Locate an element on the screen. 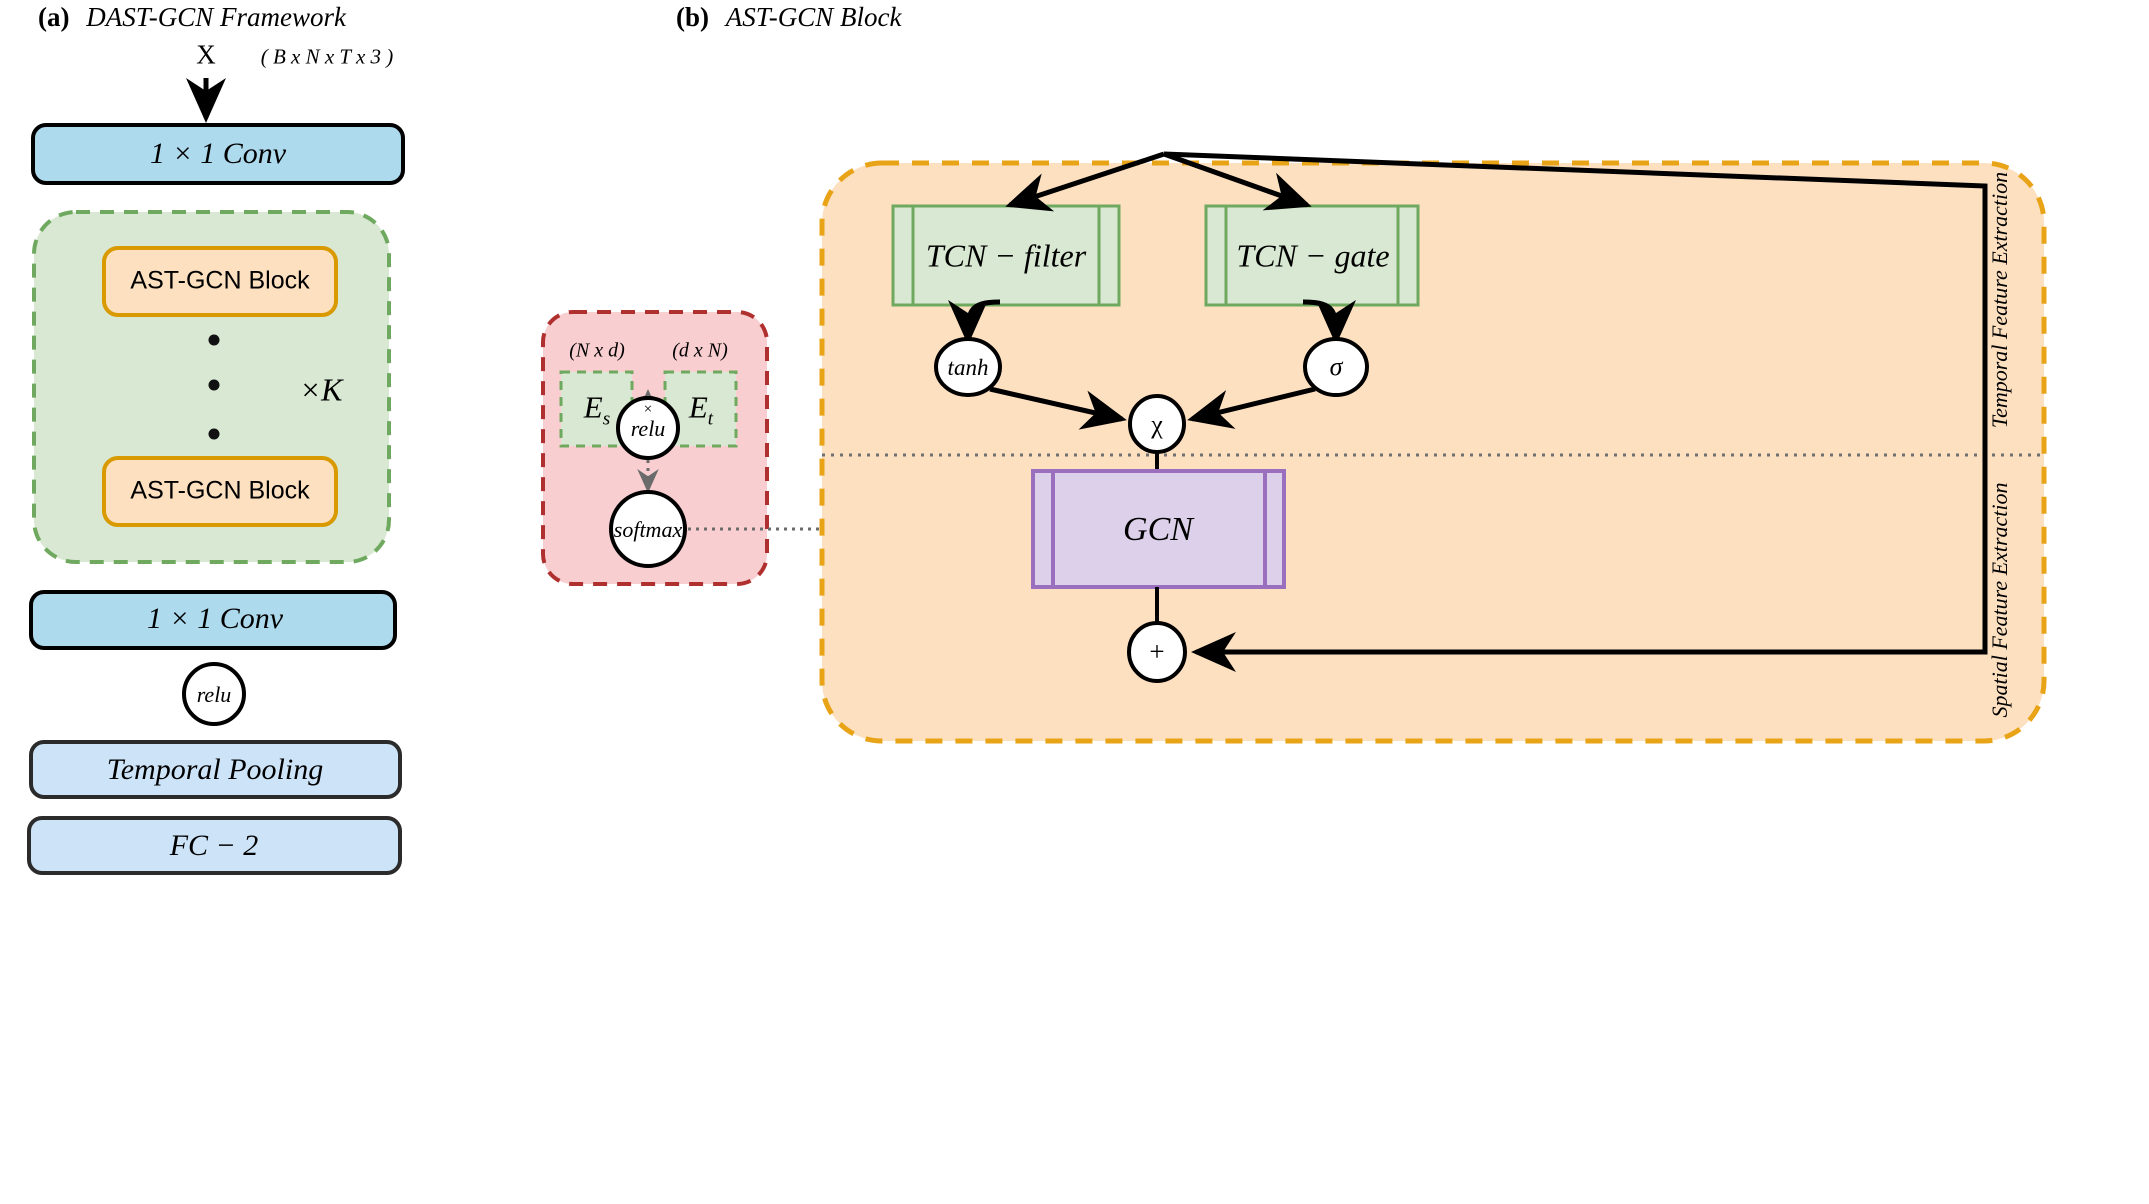  conv-top-label: 1 × 1 Conv is located at coordinates (218, 153).